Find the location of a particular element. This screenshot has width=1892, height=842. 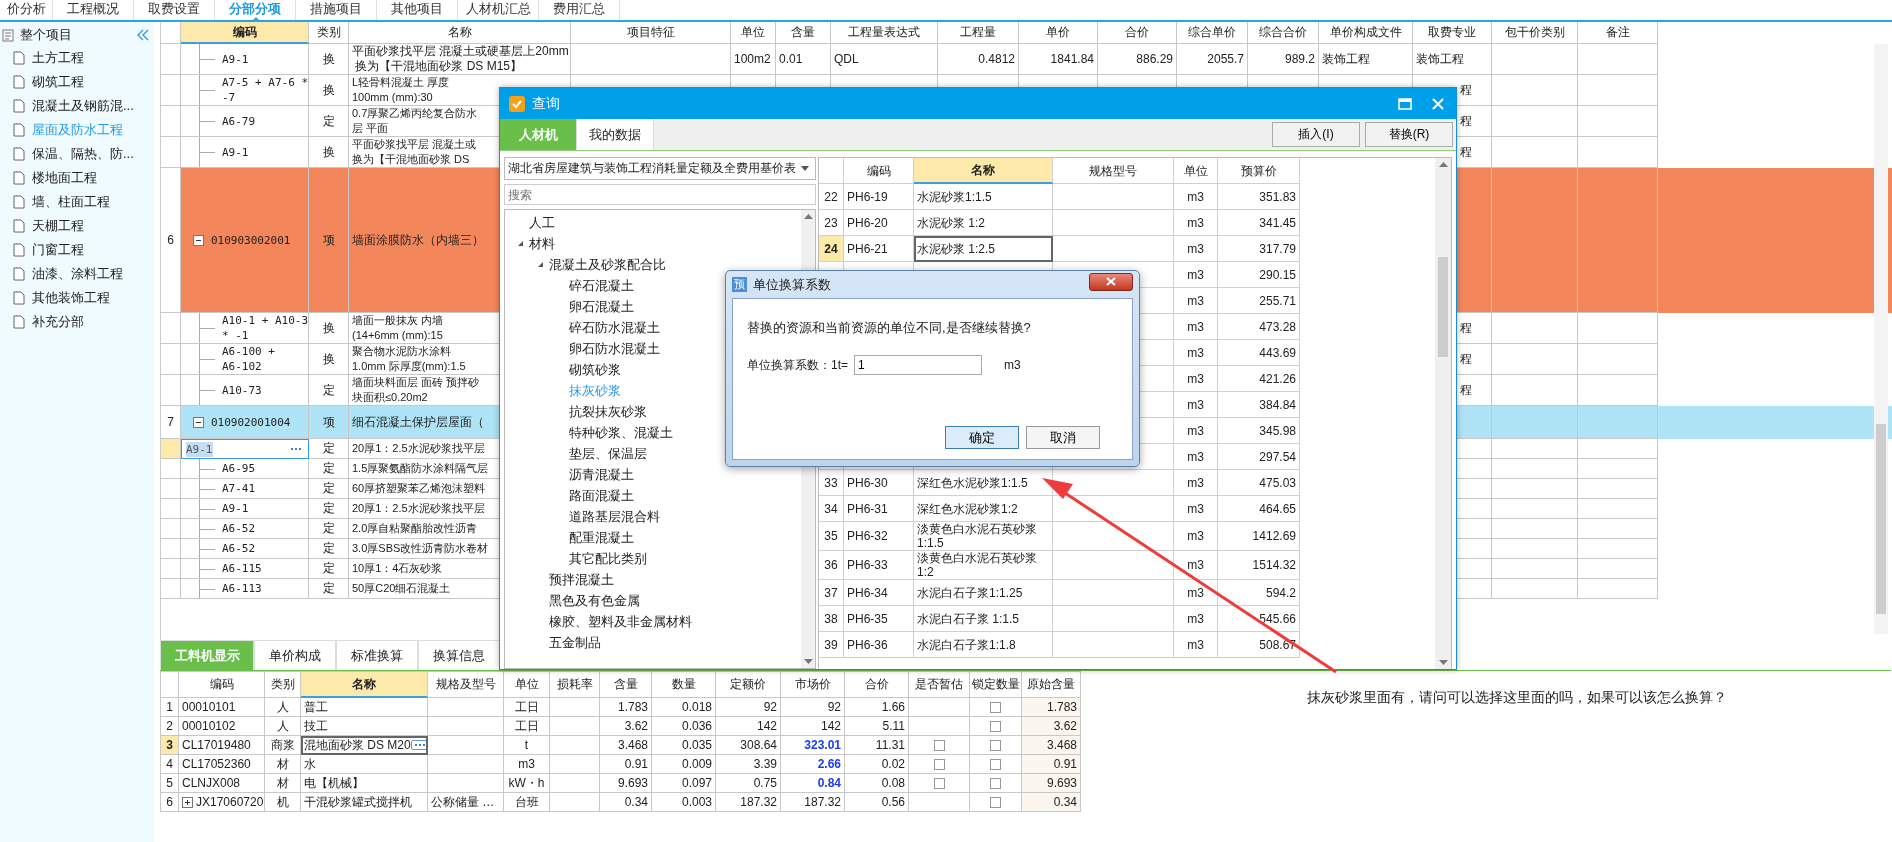

table-cell: 297.54 is located at coordinates (1259, 457).